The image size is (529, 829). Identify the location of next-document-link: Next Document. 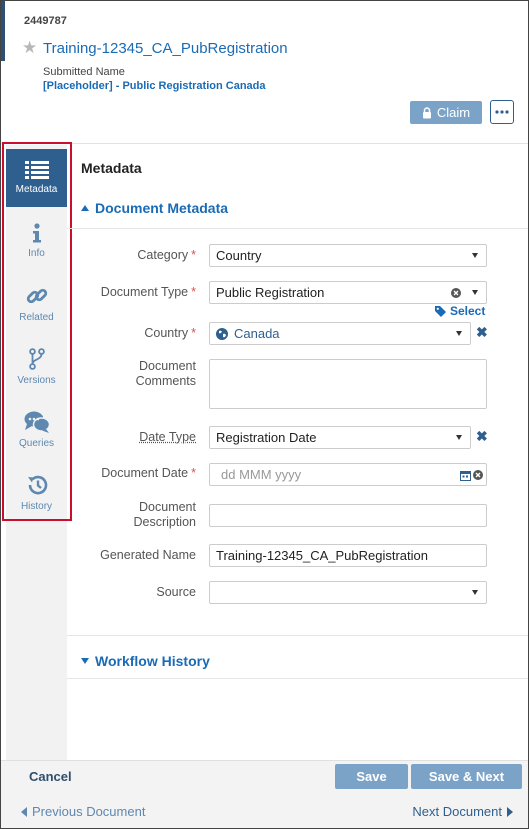
(462, 811).